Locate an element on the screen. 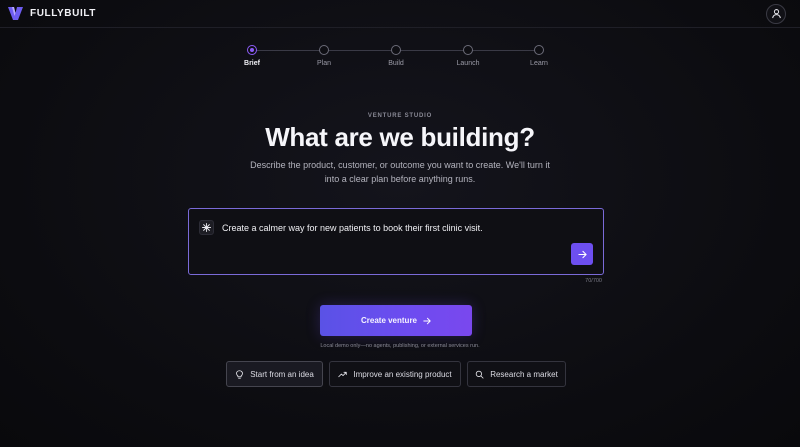 The height and width of the screenshot is (447, 800). chip-research-market: Research a market is located at coordinates (516, 374).